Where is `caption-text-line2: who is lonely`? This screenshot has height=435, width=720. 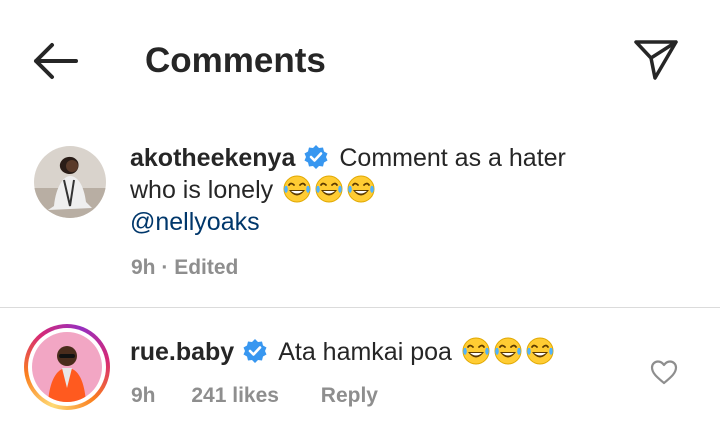 caption-text-line2: who is lonely is located at coordinates (202, 190).